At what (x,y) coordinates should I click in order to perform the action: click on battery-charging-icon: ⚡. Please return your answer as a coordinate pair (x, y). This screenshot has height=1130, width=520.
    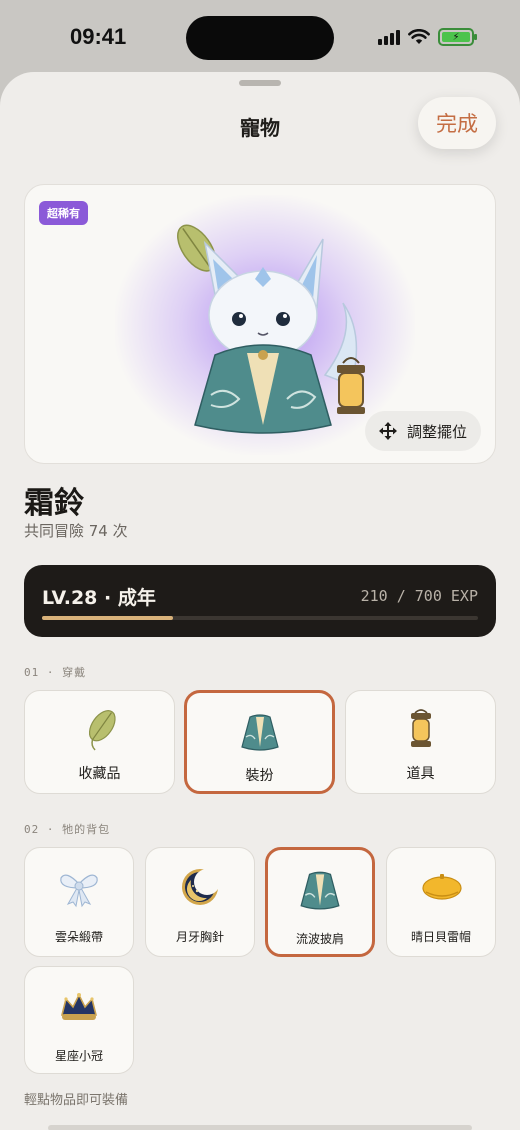
    Looking at the image, I should click on (457, 37).